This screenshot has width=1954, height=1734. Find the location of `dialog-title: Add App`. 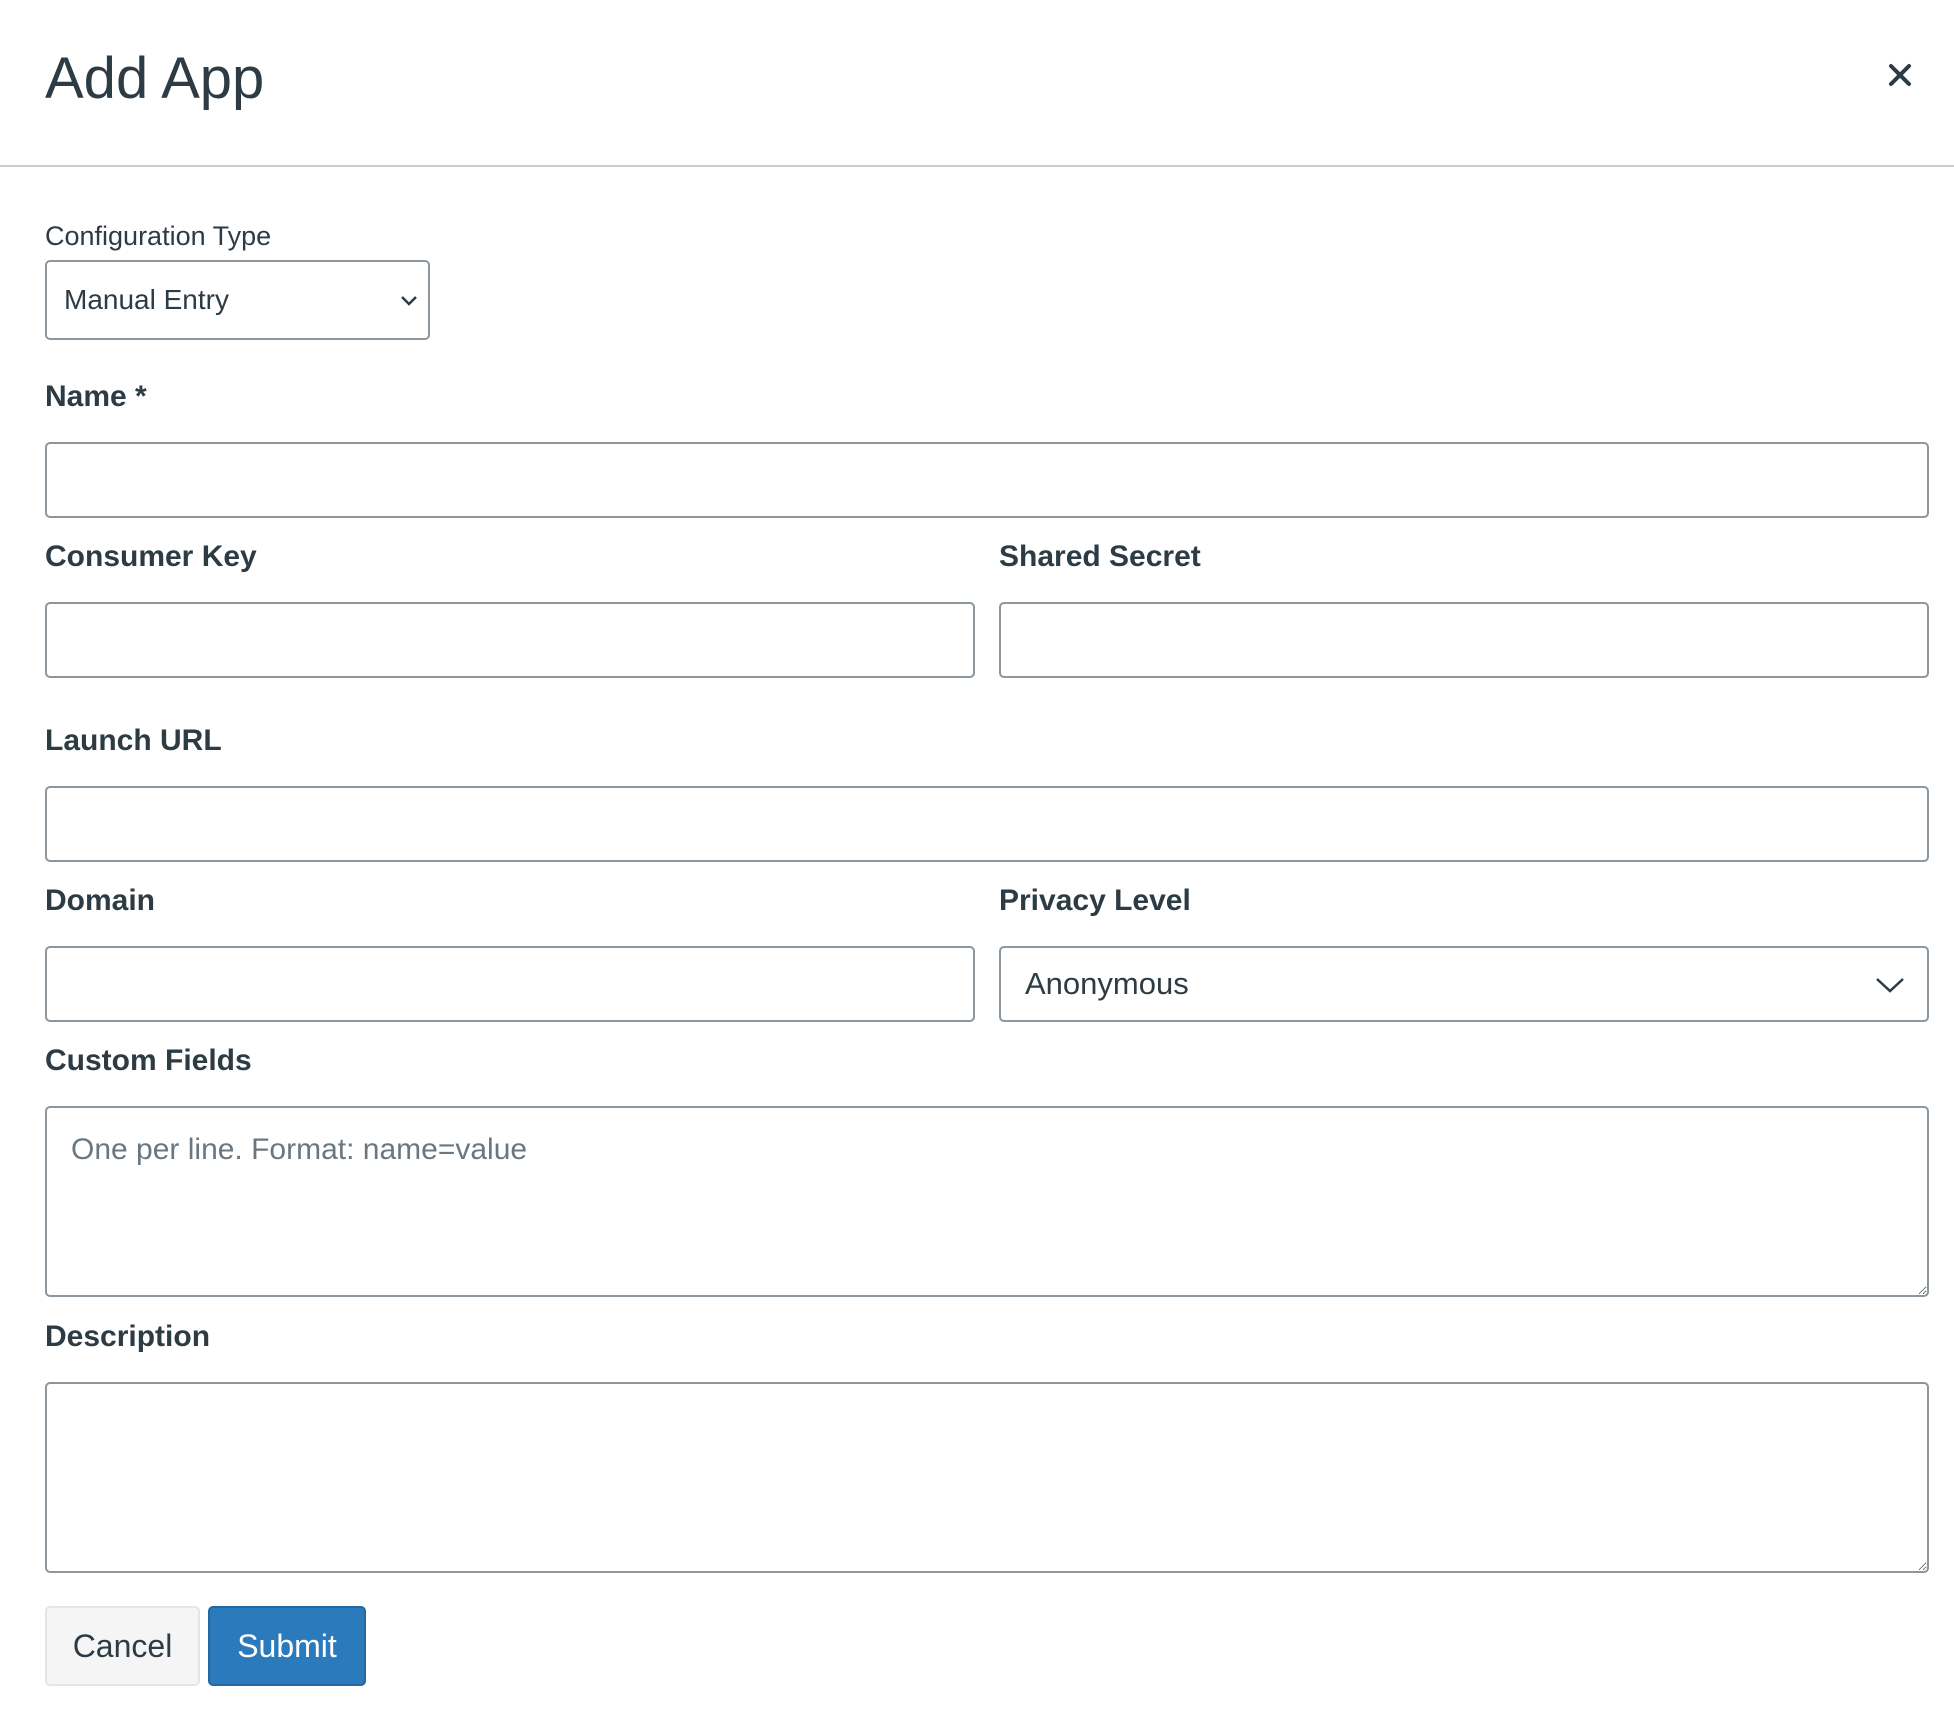

dialog-title: Add App is located at coordinates (155, 78).